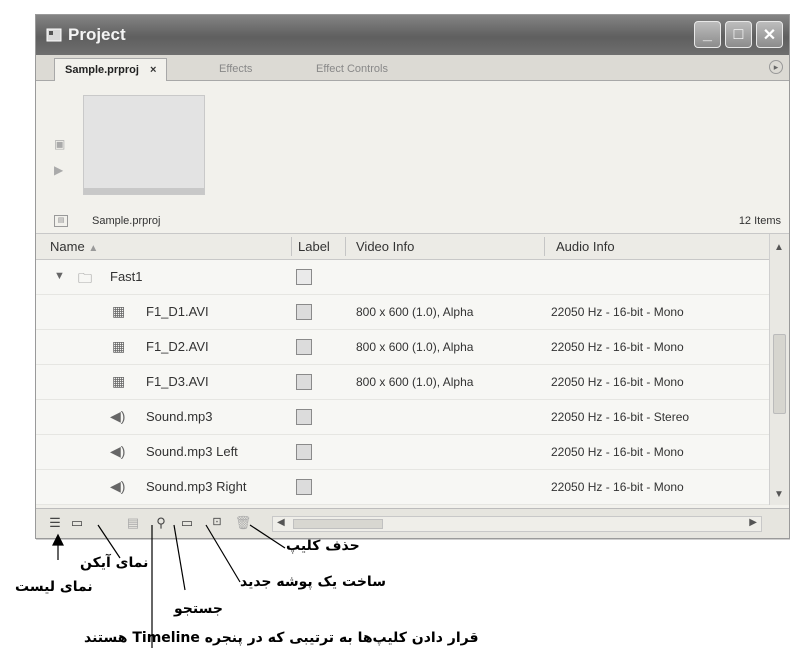 The image size is (790, 665). Describe the element at coordinates (313, 582) in the screenshot. I see `annotation-new-folder: ساخت یک پوشه جدید` at that location.